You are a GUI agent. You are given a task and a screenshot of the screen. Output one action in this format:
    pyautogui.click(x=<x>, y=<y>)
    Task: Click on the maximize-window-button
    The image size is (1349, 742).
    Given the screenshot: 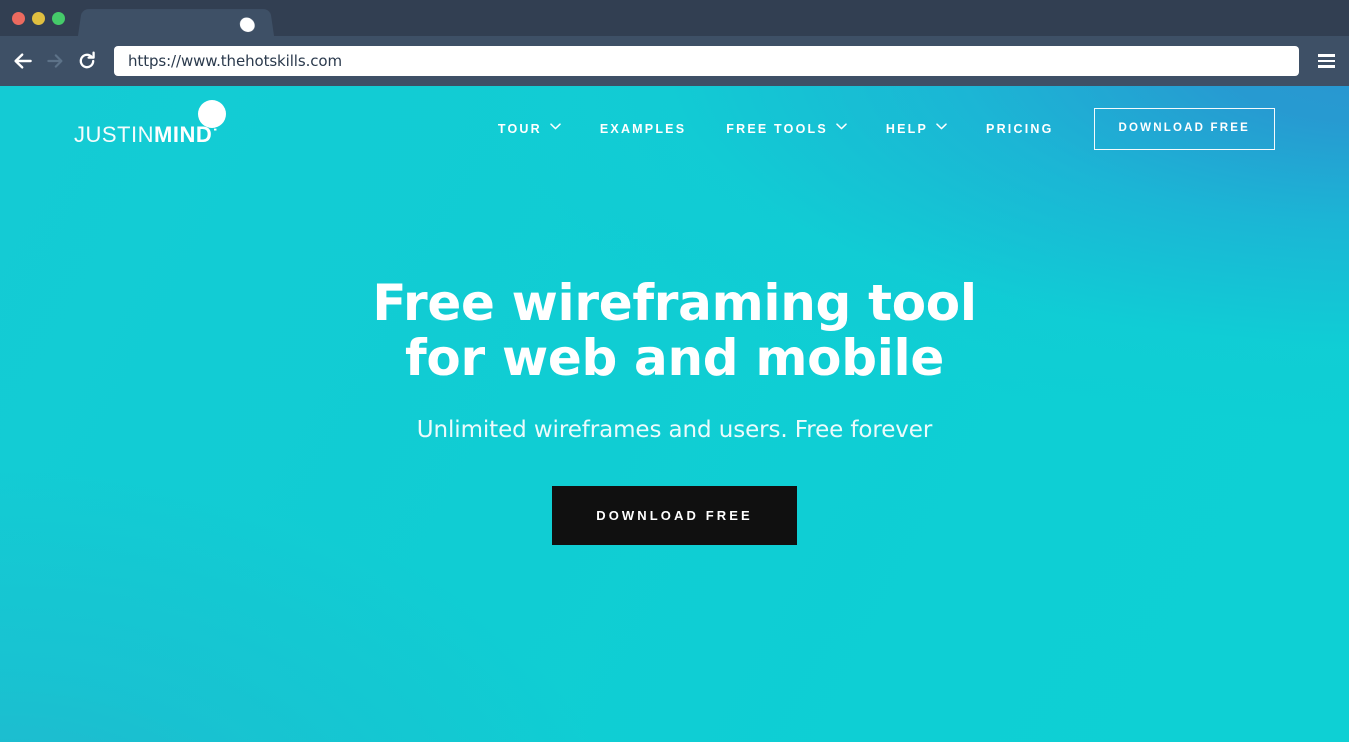 What is the action you would take?
    pyautogui.click(x=58, y=18)
    